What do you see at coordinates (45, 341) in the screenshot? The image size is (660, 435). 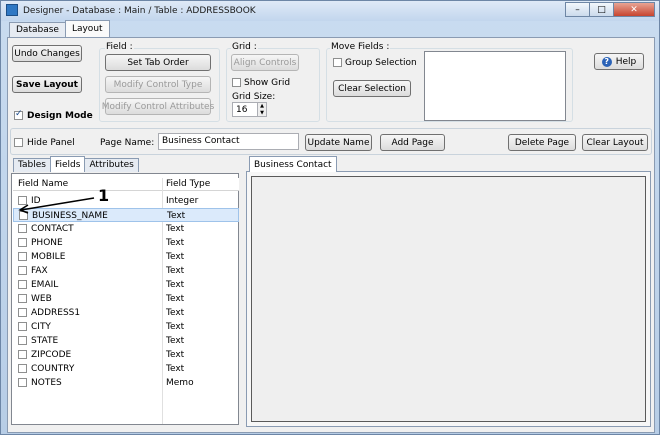 I see `field-name-cell: STATE` at bounding box center [45, 341].